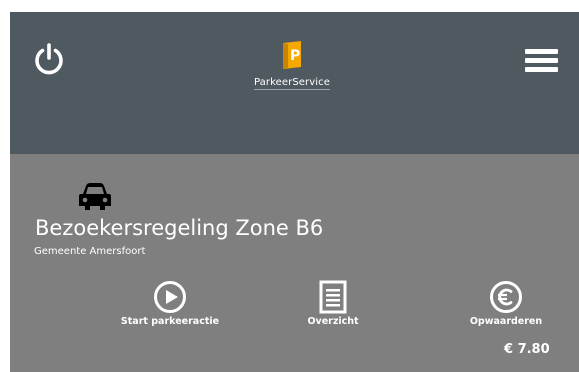 The height and width of the screenshot is (372, 579). I want to click on top-up-button: Opwaarderen, so click(506, 303).